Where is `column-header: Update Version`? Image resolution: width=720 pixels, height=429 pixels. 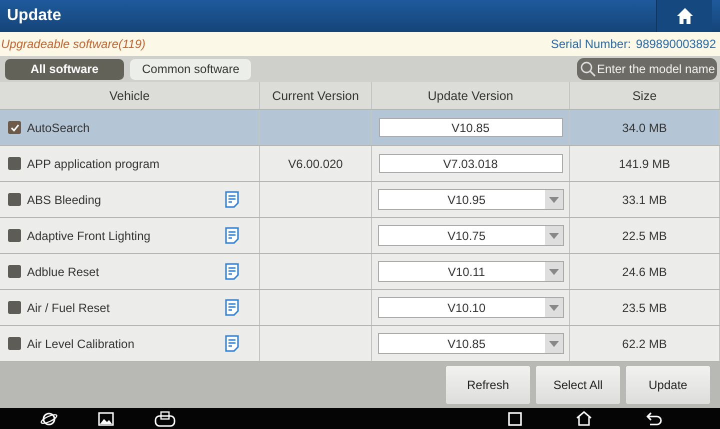 column-header: Update Version is located at coordinates (471, 95).